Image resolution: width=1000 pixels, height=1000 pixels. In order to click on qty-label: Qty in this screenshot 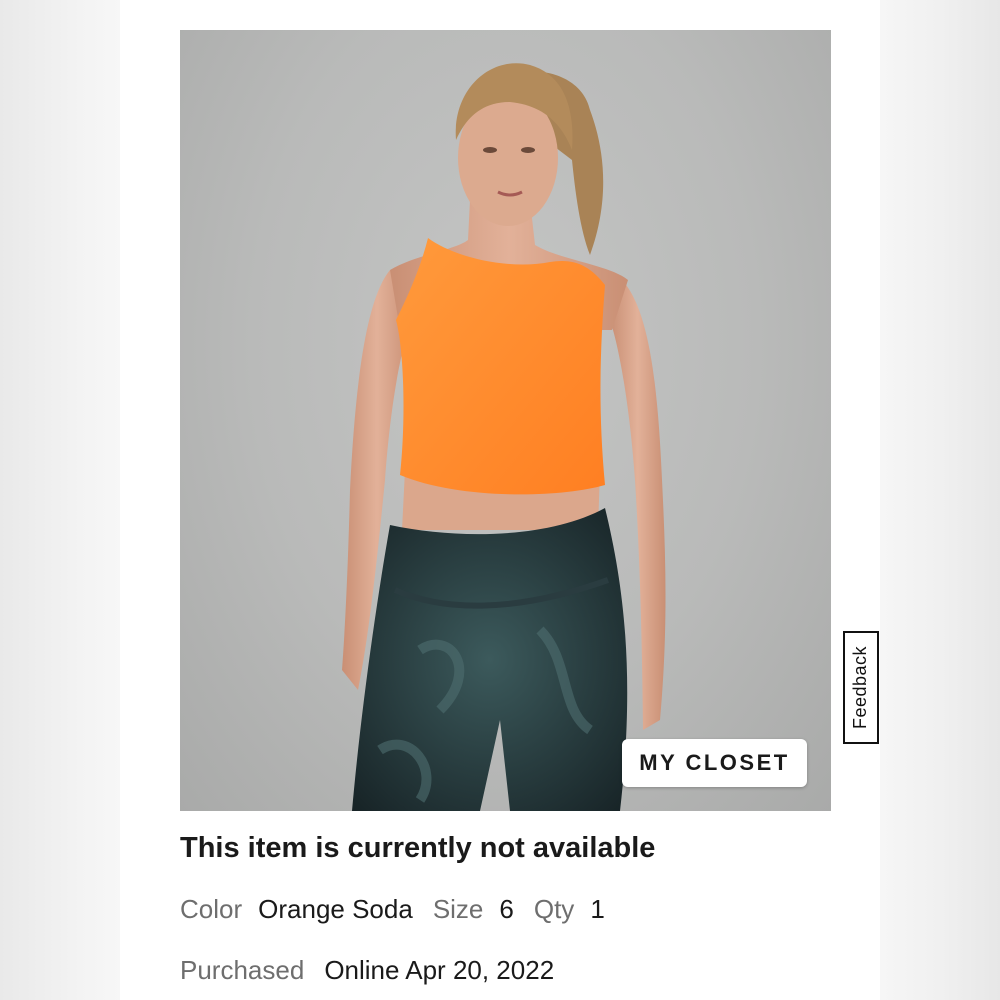, I will do `click(554, 909)`.